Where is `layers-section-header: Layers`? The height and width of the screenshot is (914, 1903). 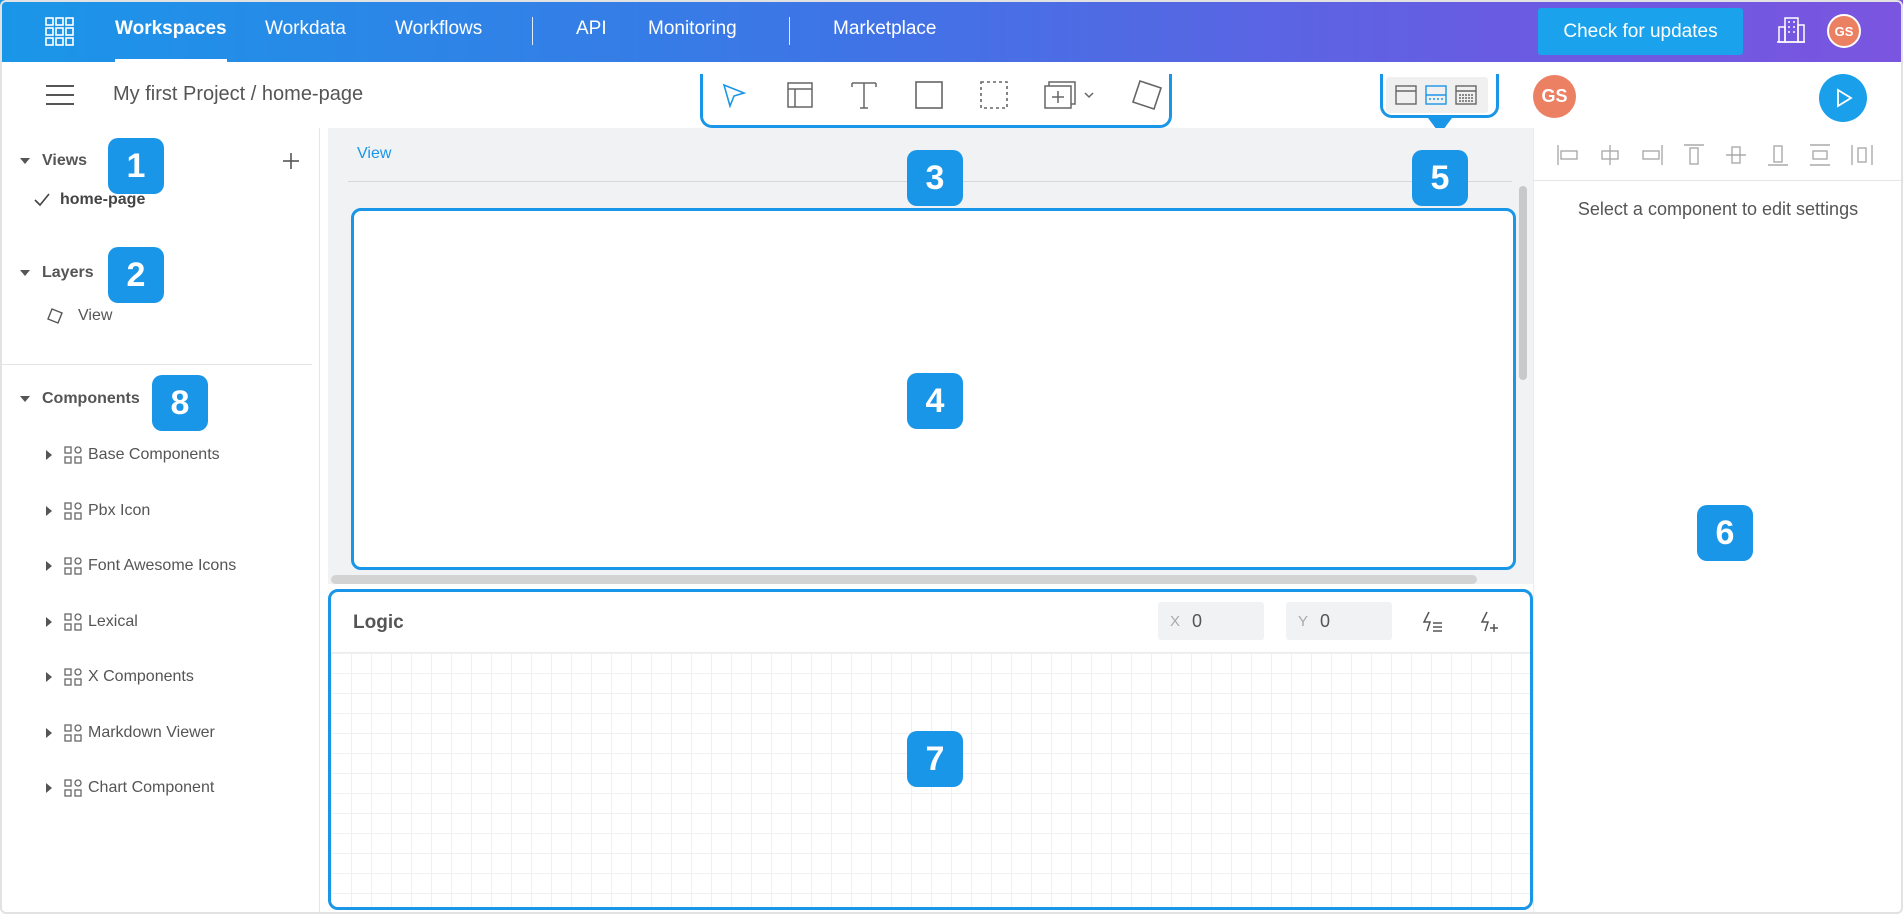
layers-section-header: Layers is located at coordinates (57, 273).